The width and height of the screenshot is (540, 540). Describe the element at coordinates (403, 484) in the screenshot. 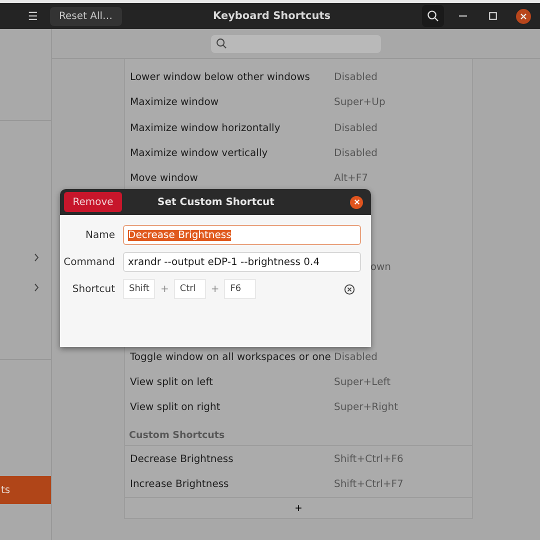

I see `shortcut-keys: Shift+Ctrl+F7` at that location.